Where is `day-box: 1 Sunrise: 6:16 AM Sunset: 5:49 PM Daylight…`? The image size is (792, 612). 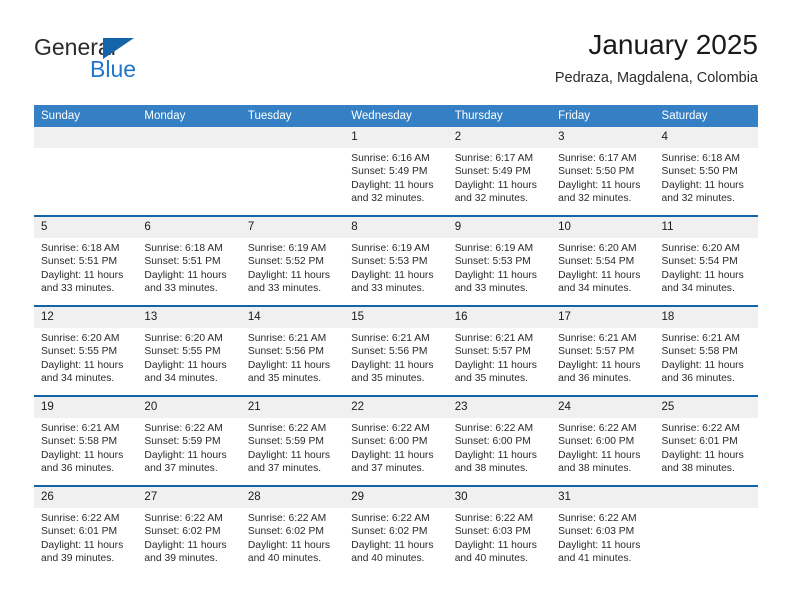
day-box: 1 Sunrise: 6:16 AM Sunset: 5:49 PM Daylight… is located at coordinates (396, 171).